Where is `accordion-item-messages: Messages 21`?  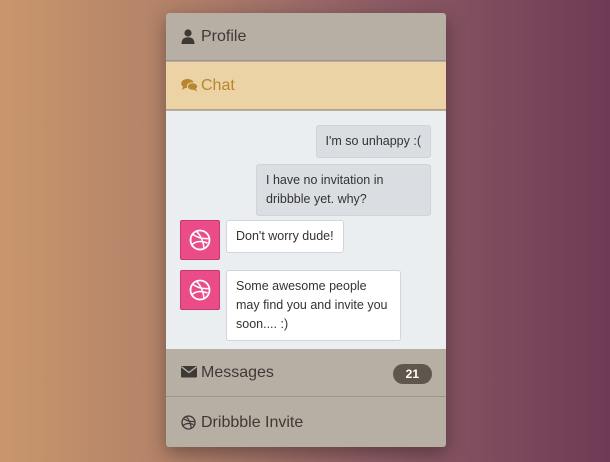 accordion-item-messages: Messages 21 is located at coordinates (306, 373).